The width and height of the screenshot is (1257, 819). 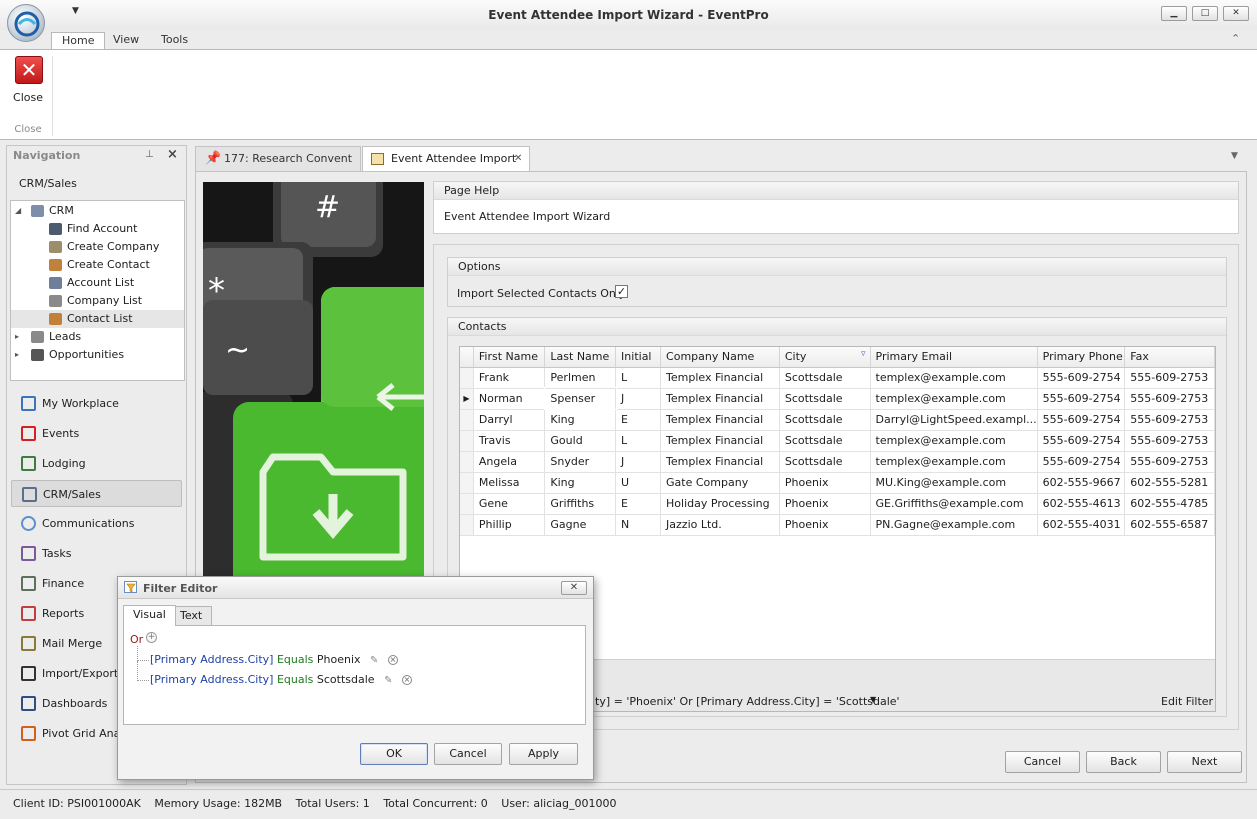 I want to click on collapse-arrow-icon: ◢, so click(x=18, y=211).